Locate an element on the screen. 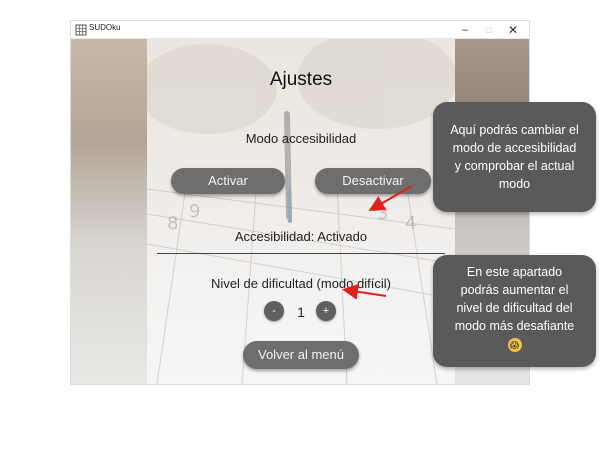 The height and width of the screenshot is (450, 600). title-bar: SUDOku – □ ✕ is located at coordinates (300, 30).